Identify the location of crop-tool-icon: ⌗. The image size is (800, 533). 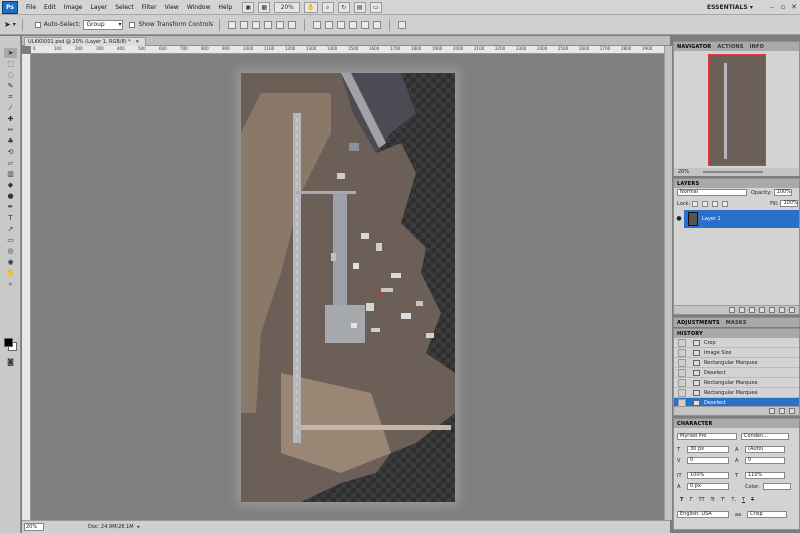
(10, 97).